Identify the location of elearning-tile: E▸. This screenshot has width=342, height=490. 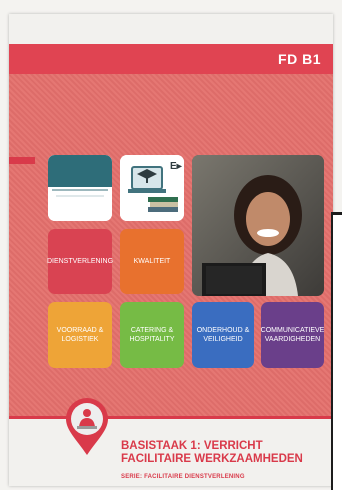
(152, 188).